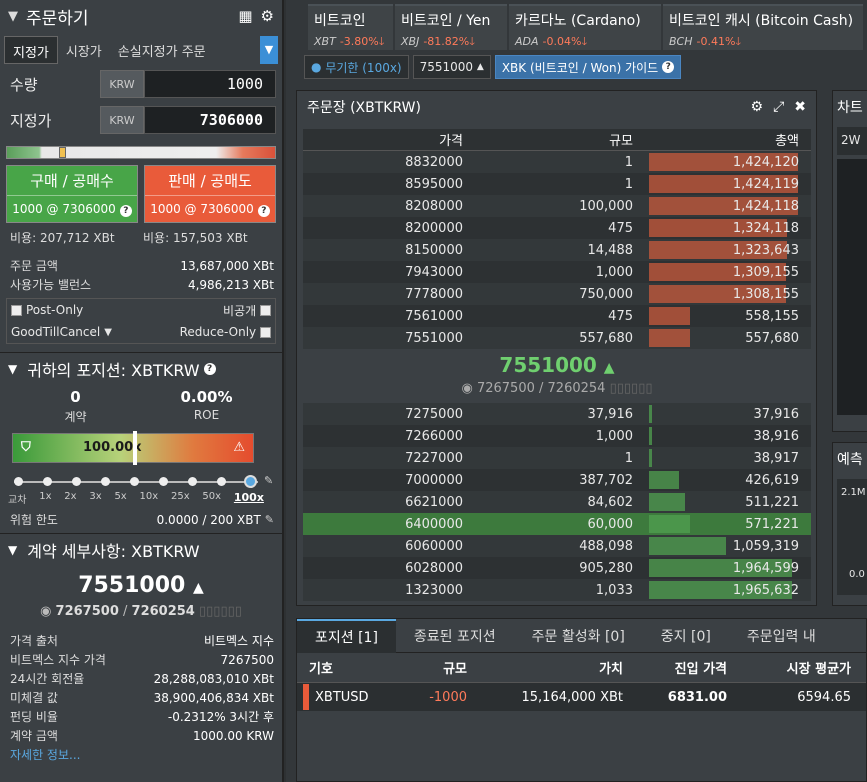 The image size is (867, 782). What do you see at coordinates (141, 152) in the screenshot?
I see `price-slider` at bounding box center [141, 152].